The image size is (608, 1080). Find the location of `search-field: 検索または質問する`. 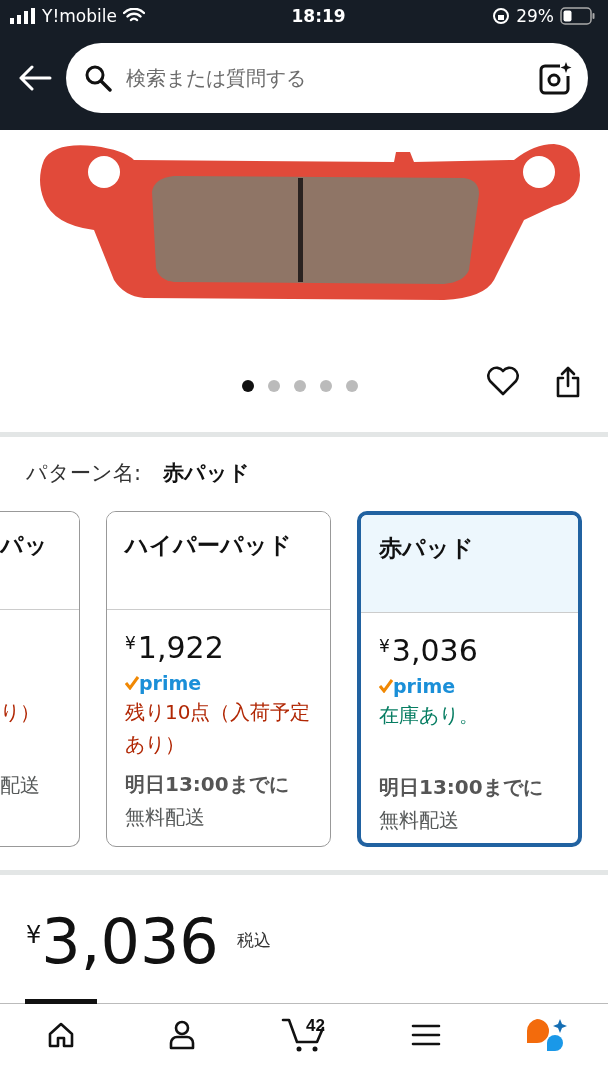

search-field: 検索または質問する is located at coordinates (325, 78).